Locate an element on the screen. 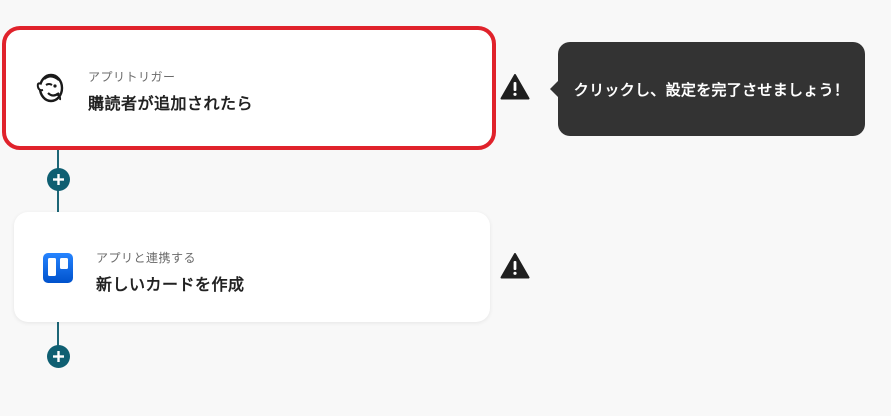 The image size is (891, 416). tooltip-text: クリックし、設定を完了させましょう！ is located at coordinates (711, 89).